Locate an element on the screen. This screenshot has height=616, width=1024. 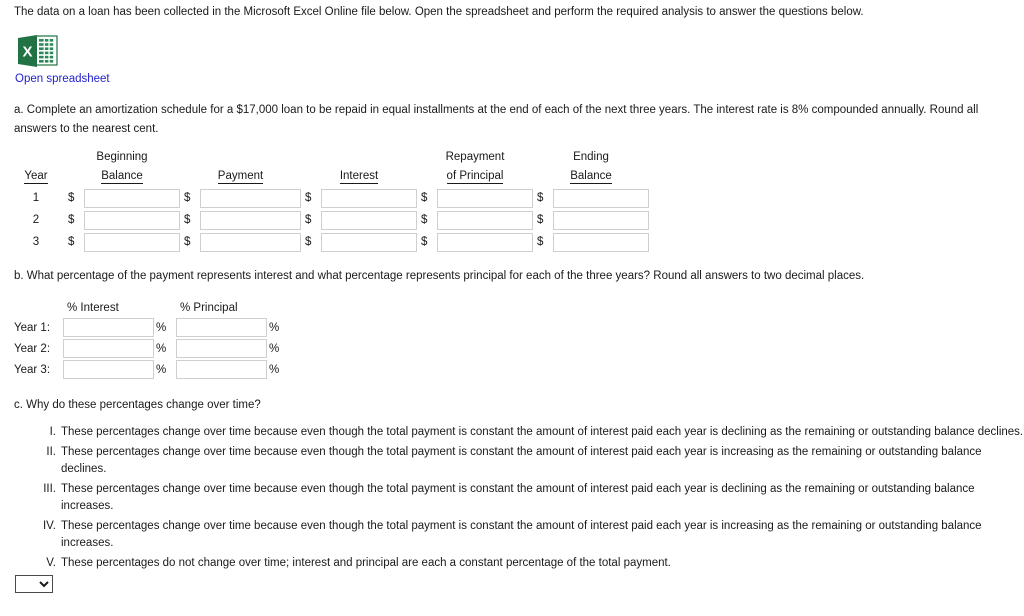
header-top-repayment: Repayment is located at coordinates (475, 157).